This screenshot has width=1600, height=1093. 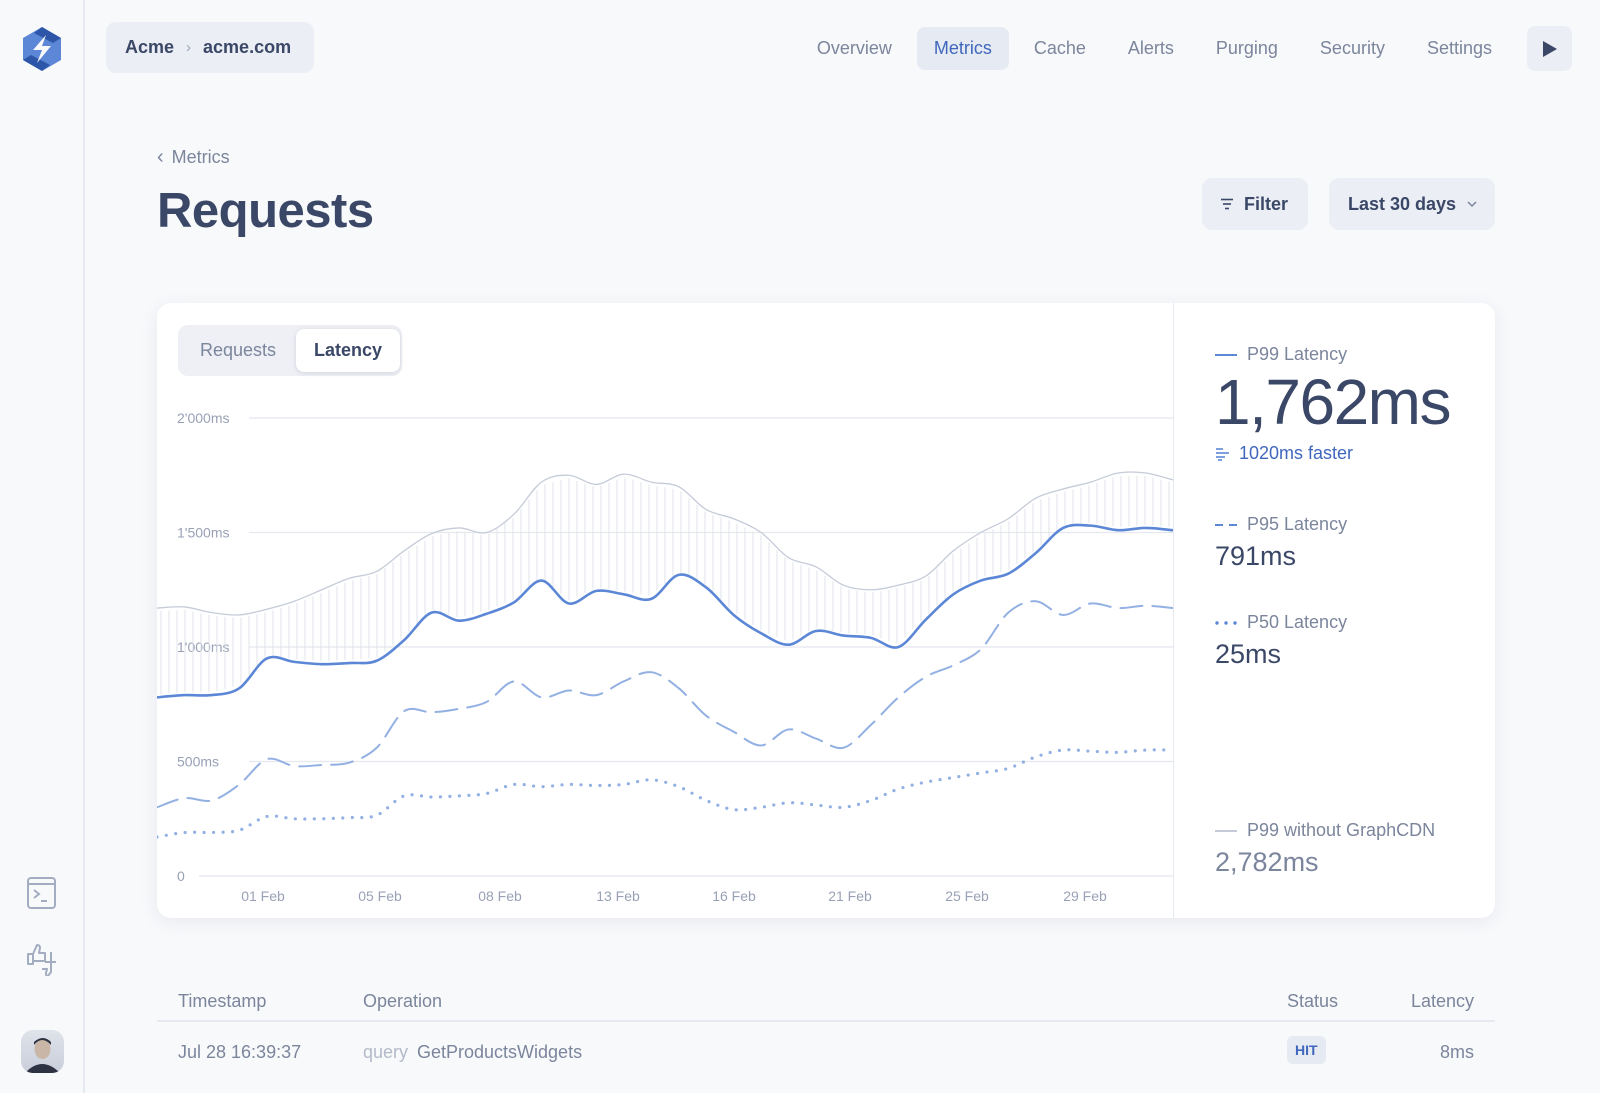 What do you see at coordinates (160, 157) in the screenshot?
I see `chevron-left-icon: ‹` at bounding box center [160, 157].